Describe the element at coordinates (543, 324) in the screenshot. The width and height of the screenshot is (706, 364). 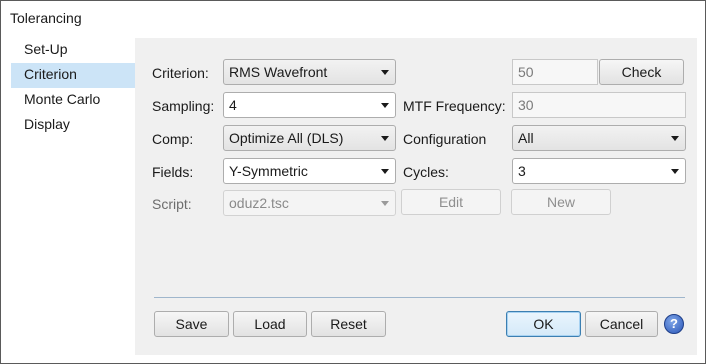
I see `ok-button: OK` at that location.